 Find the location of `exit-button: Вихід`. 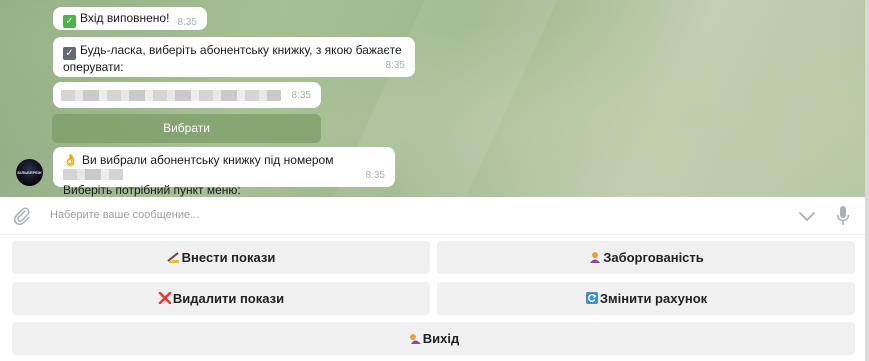

exit-button: Вихід is located at coordinates (433, 338).